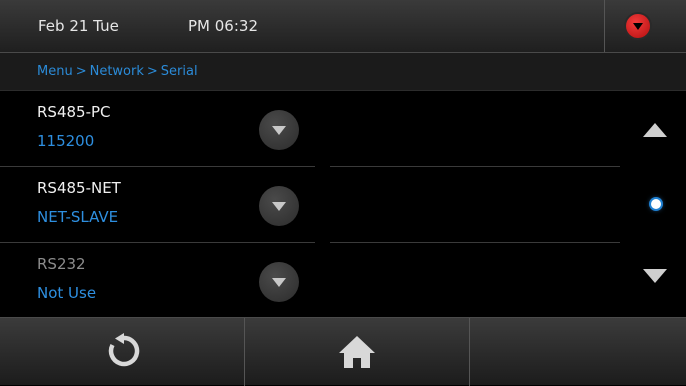  I want to click on home-icon, so click(357, 352).